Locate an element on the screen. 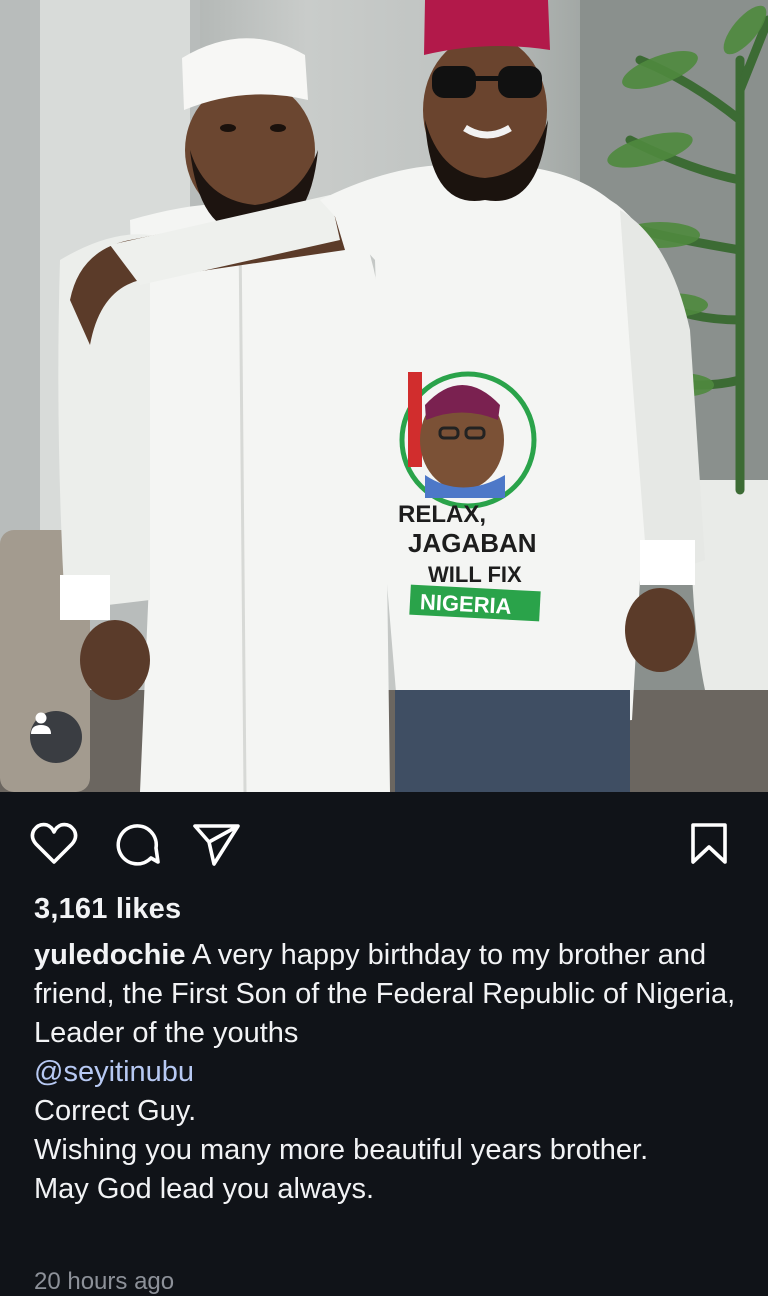  bookmark-icon is located at coordinates (709, 843).